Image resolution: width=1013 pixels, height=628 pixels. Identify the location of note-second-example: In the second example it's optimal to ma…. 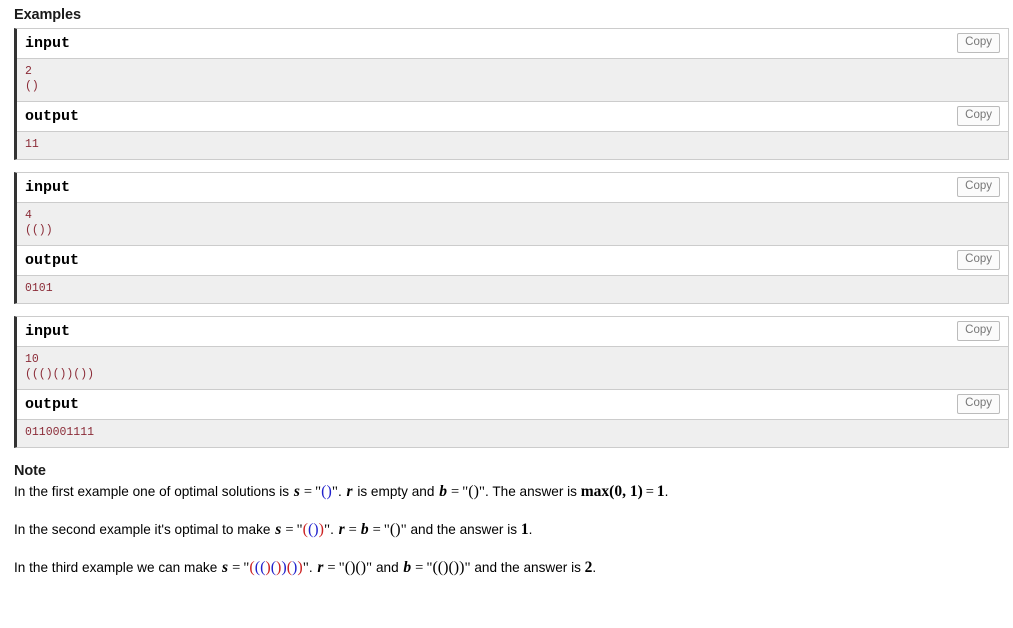
(273, 529).